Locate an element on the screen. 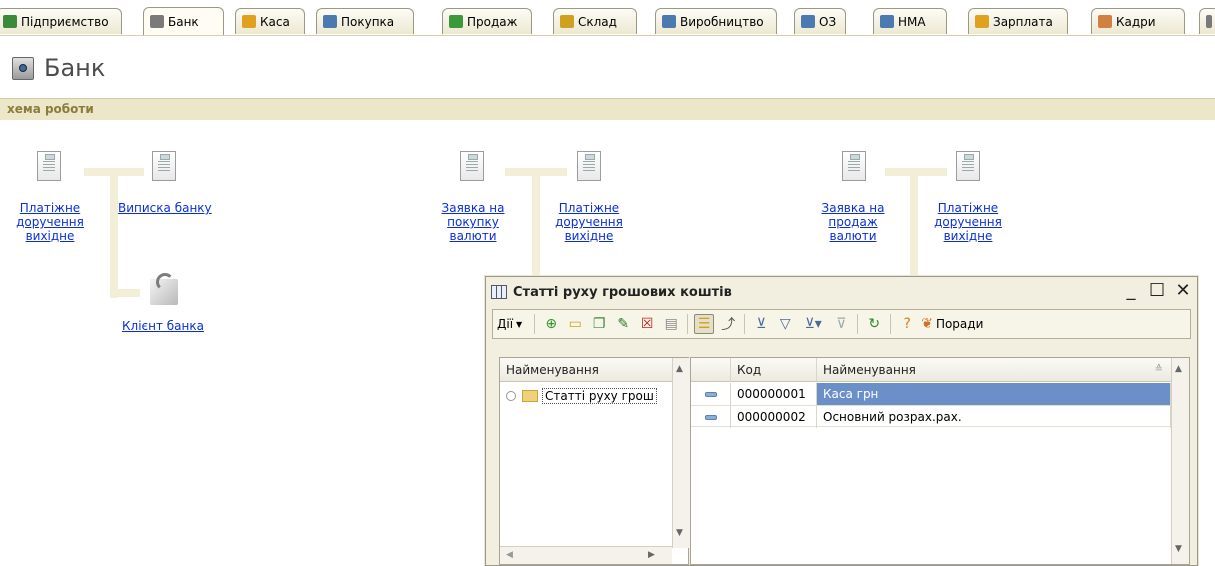  tree-item: Статті руху грош is located at coordinates (581, 396).